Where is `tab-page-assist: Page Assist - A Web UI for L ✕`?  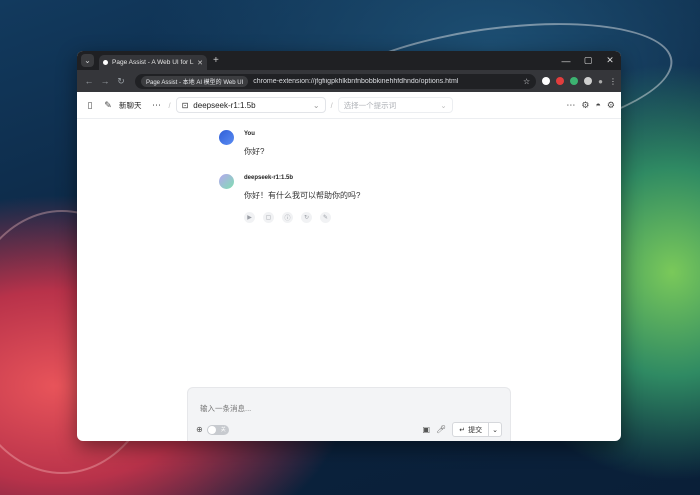
tab-page-assist: Page Assist - A Web UI for L ✕ is located at coordinates (153, 62).